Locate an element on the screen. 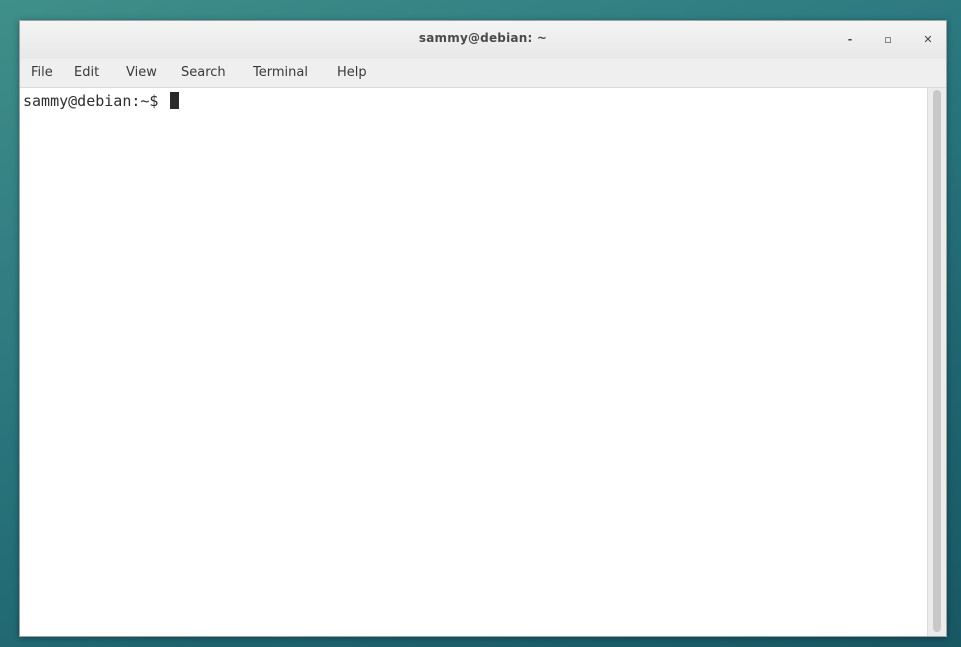  menu-search: Search is located at coordinates (203, 72).